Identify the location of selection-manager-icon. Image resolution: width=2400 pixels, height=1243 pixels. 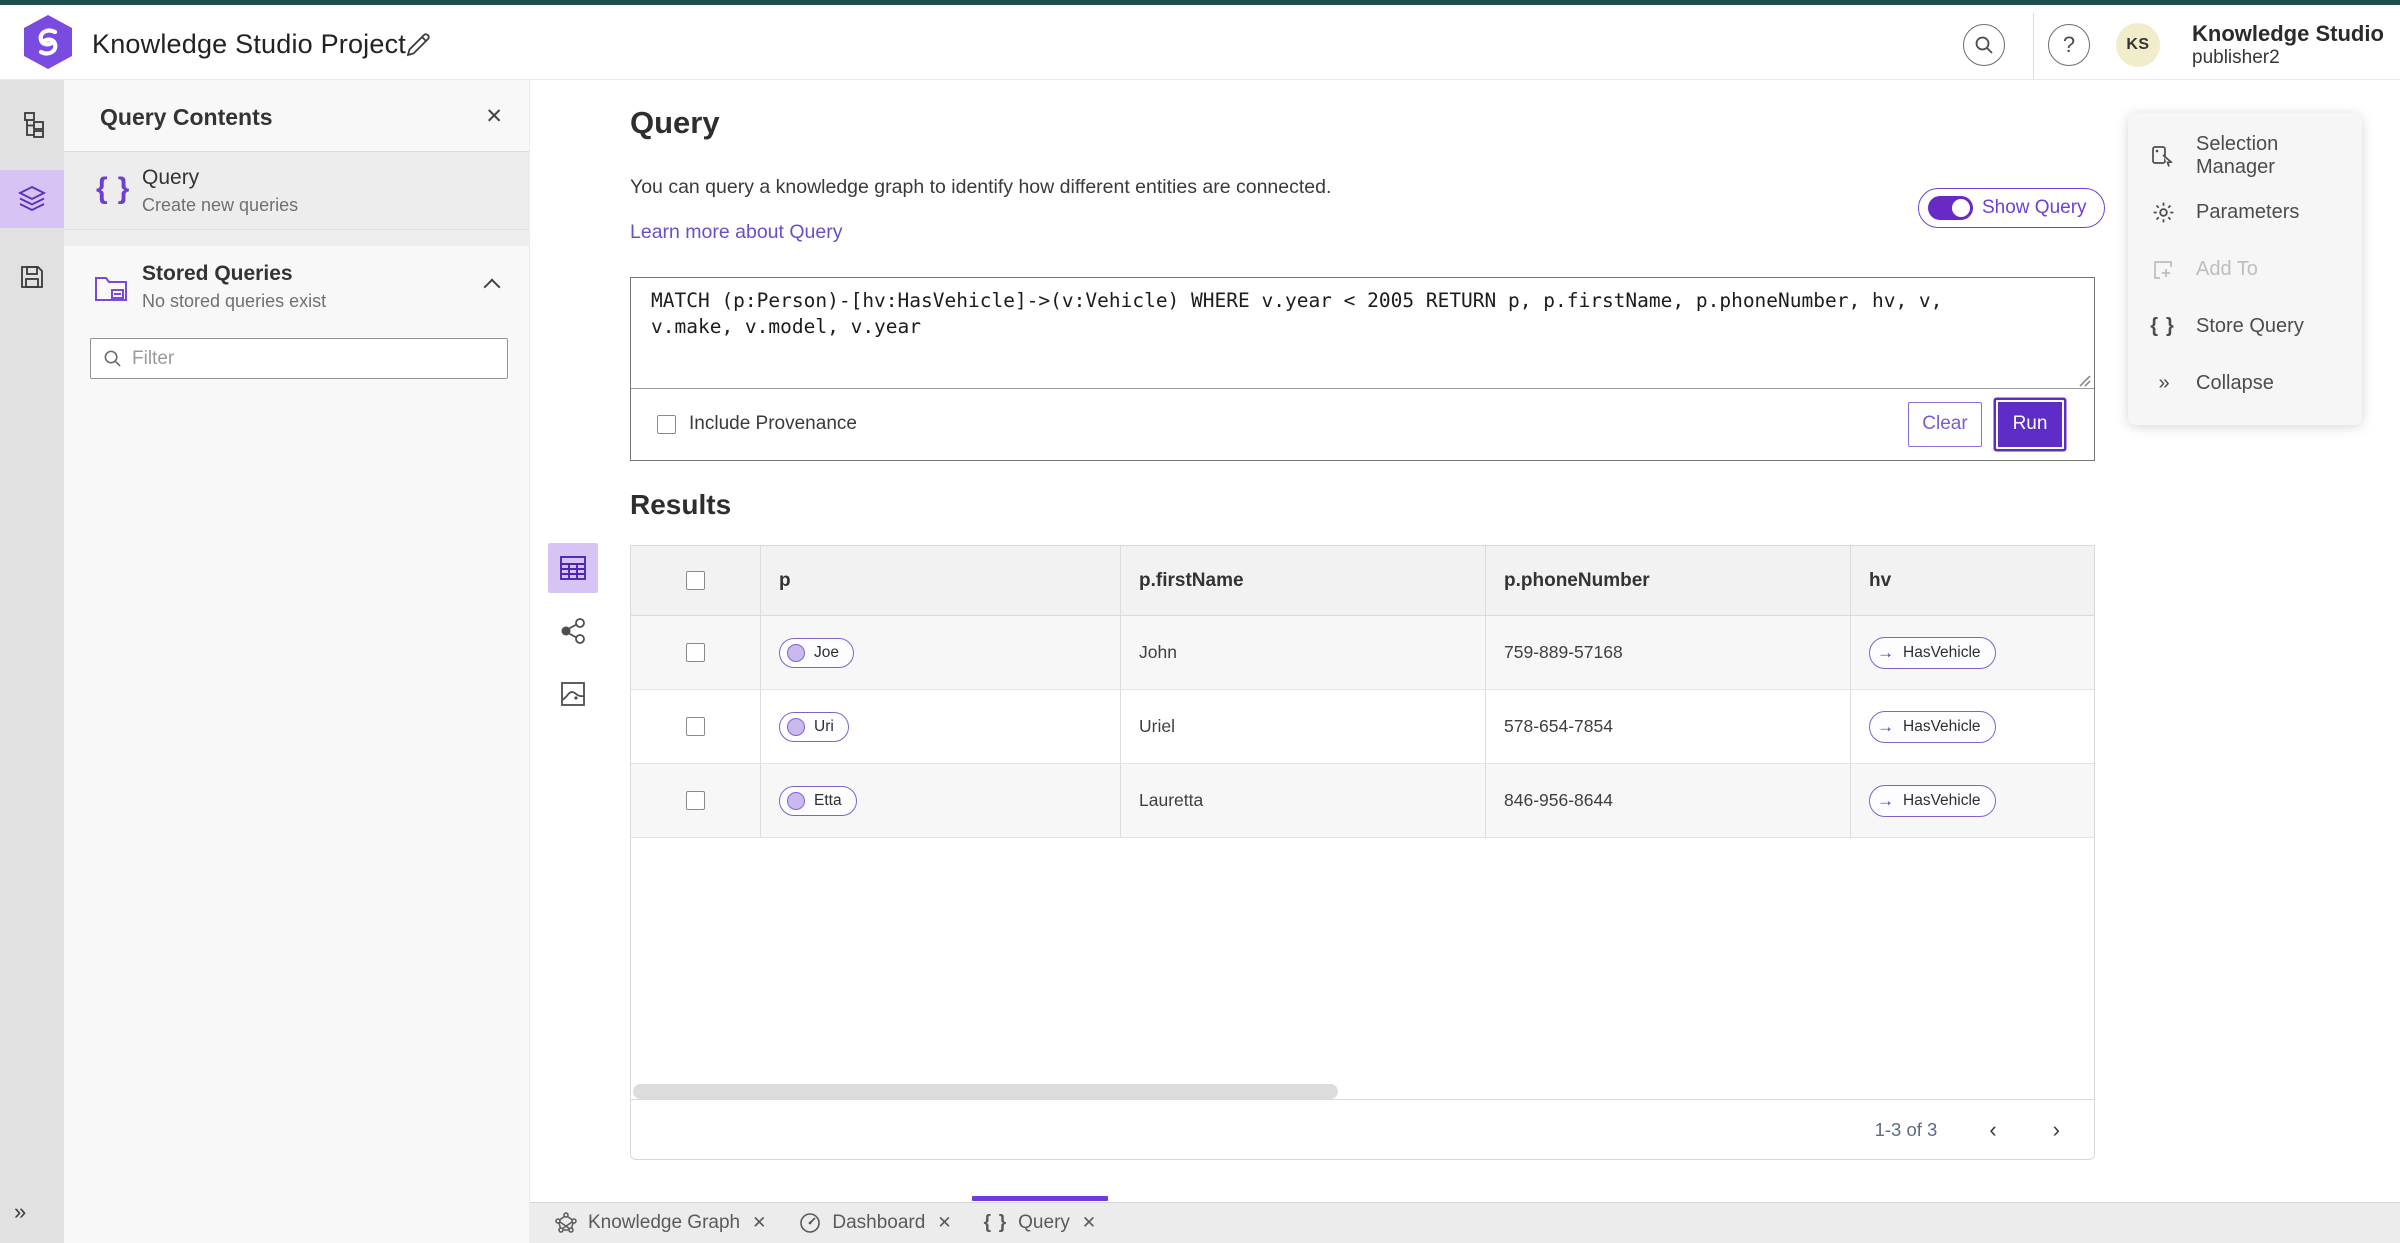
(2163, 156).